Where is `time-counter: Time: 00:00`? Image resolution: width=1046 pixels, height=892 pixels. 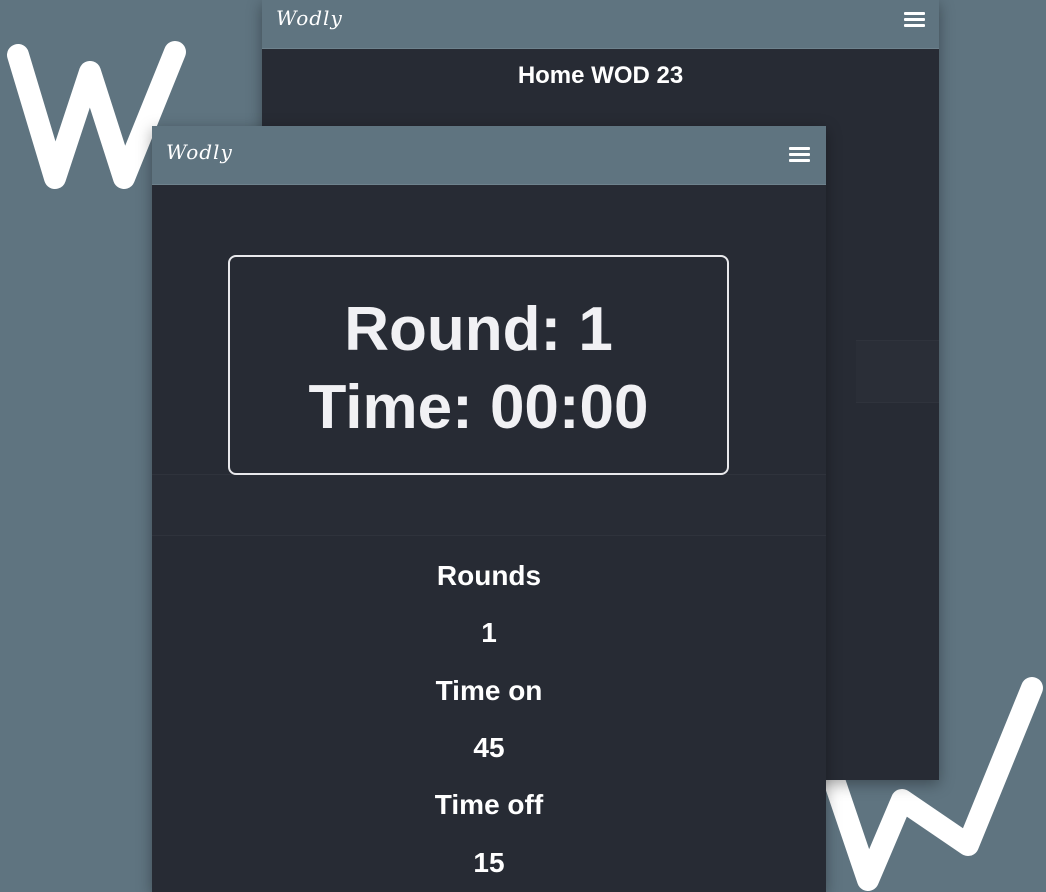
time-counter: Time: 00:00 is located at coordinates (478, 407).